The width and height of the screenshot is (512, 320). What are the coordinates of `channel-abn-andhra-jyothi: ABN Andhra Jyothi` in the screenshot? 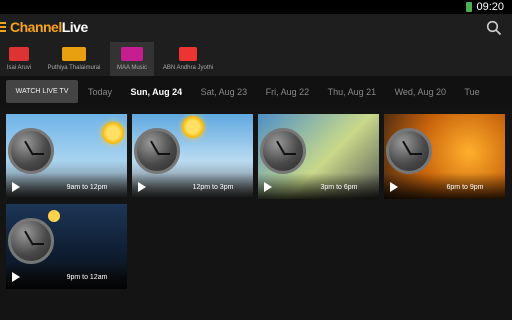 It's located at (188, 59).